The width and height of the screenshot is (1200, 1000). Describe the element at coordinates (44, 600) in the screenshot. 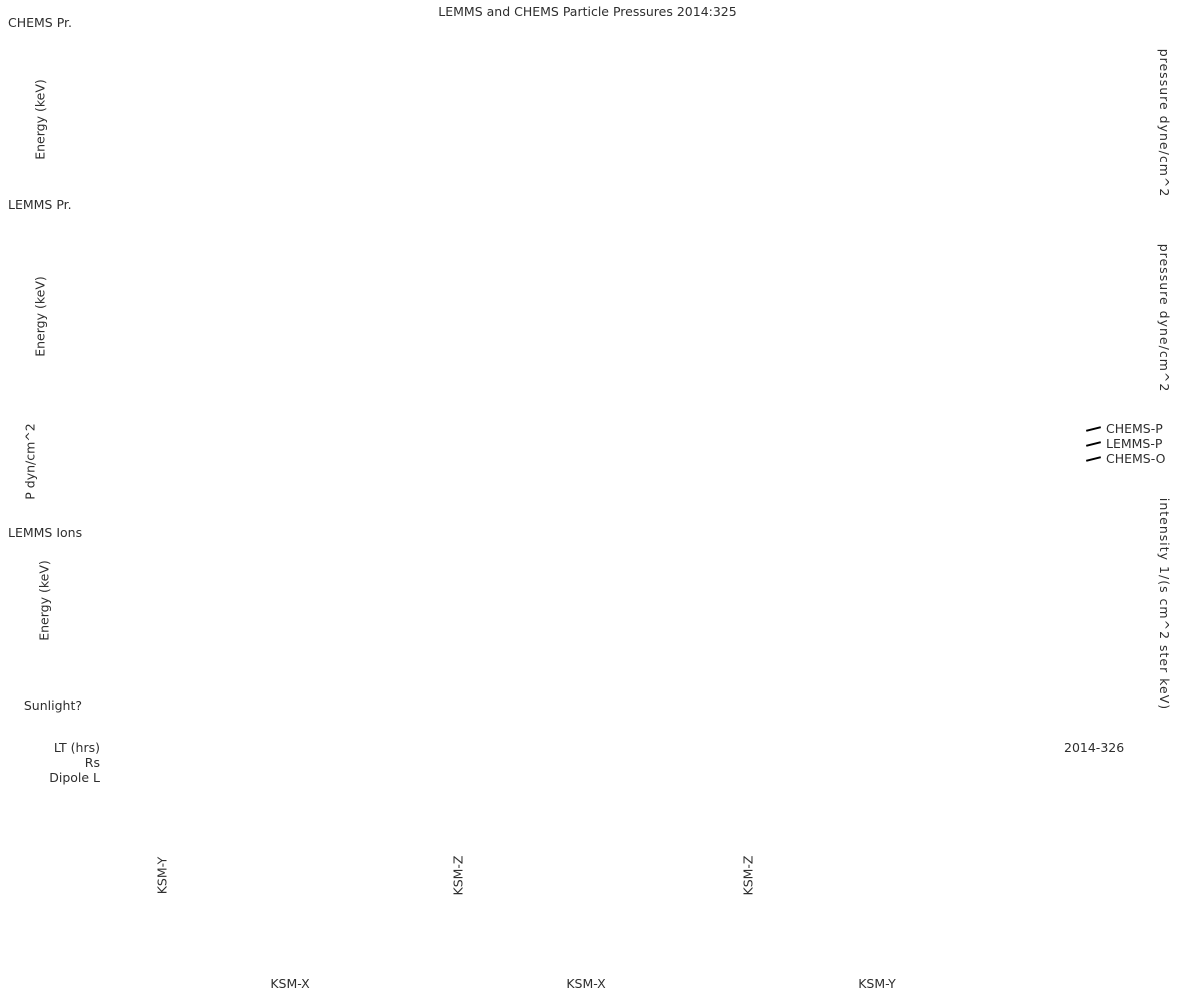

I see `y-axis-label-energy-4: Energy (keV)` at that location.